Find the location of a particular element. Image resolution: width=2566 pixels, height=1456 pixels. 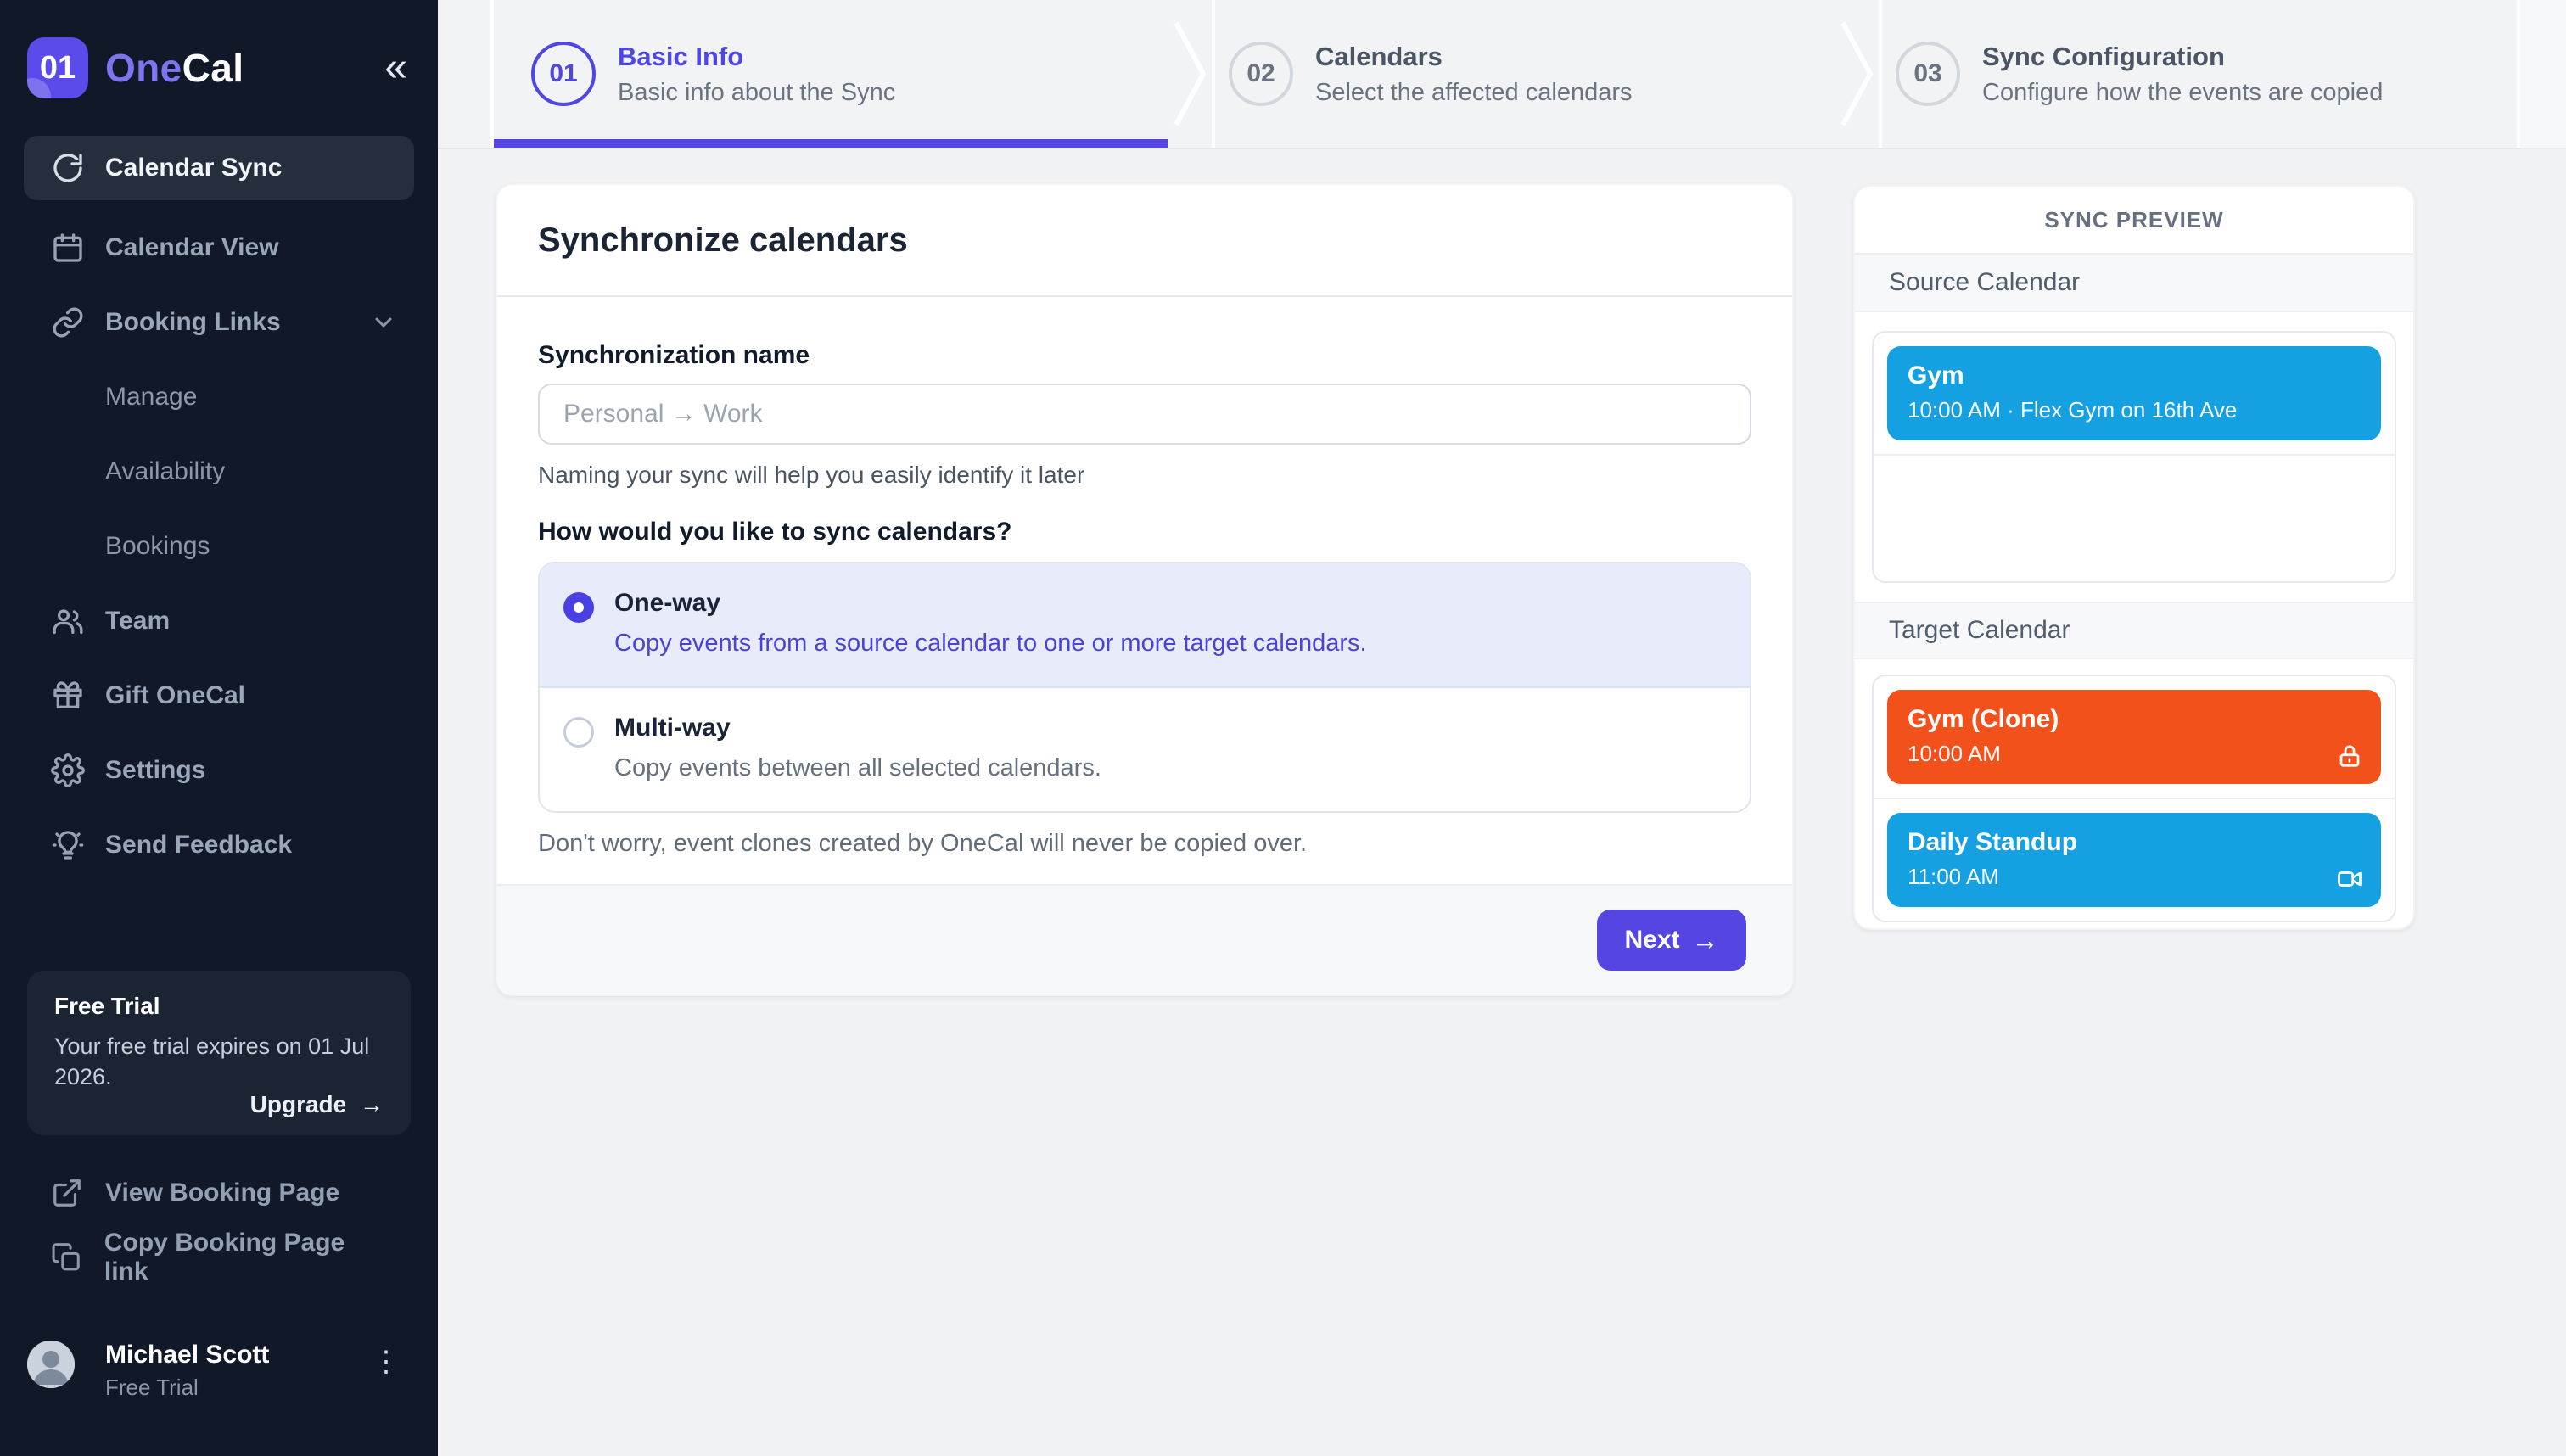

step-texts: Calendars Select the affected calendars is located at coordinates (1474, 74).